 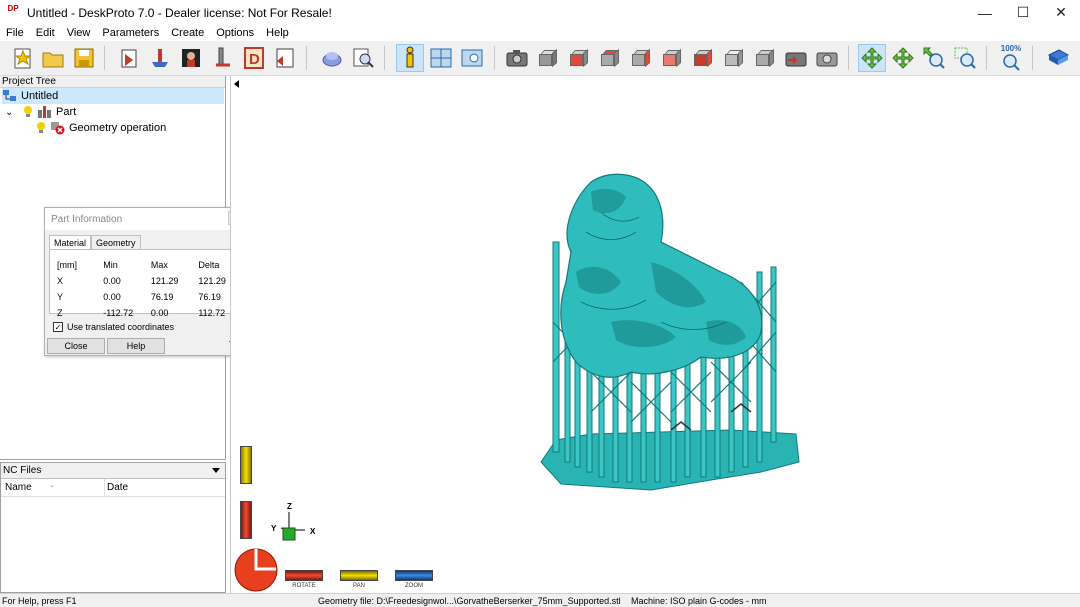 I want to click on minimize-button: —, so click(x=985, y=12).